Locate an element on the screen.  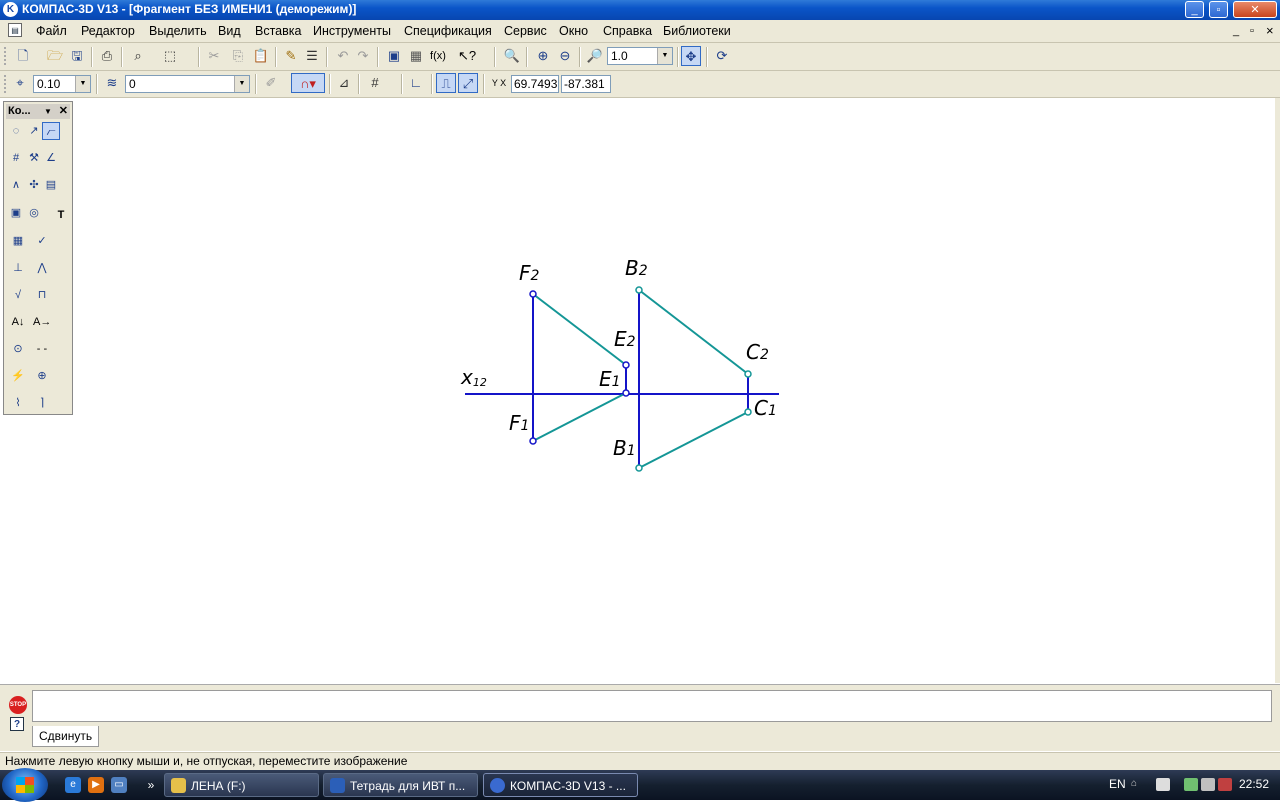
point-b2 is located at coordinates (639, 290).